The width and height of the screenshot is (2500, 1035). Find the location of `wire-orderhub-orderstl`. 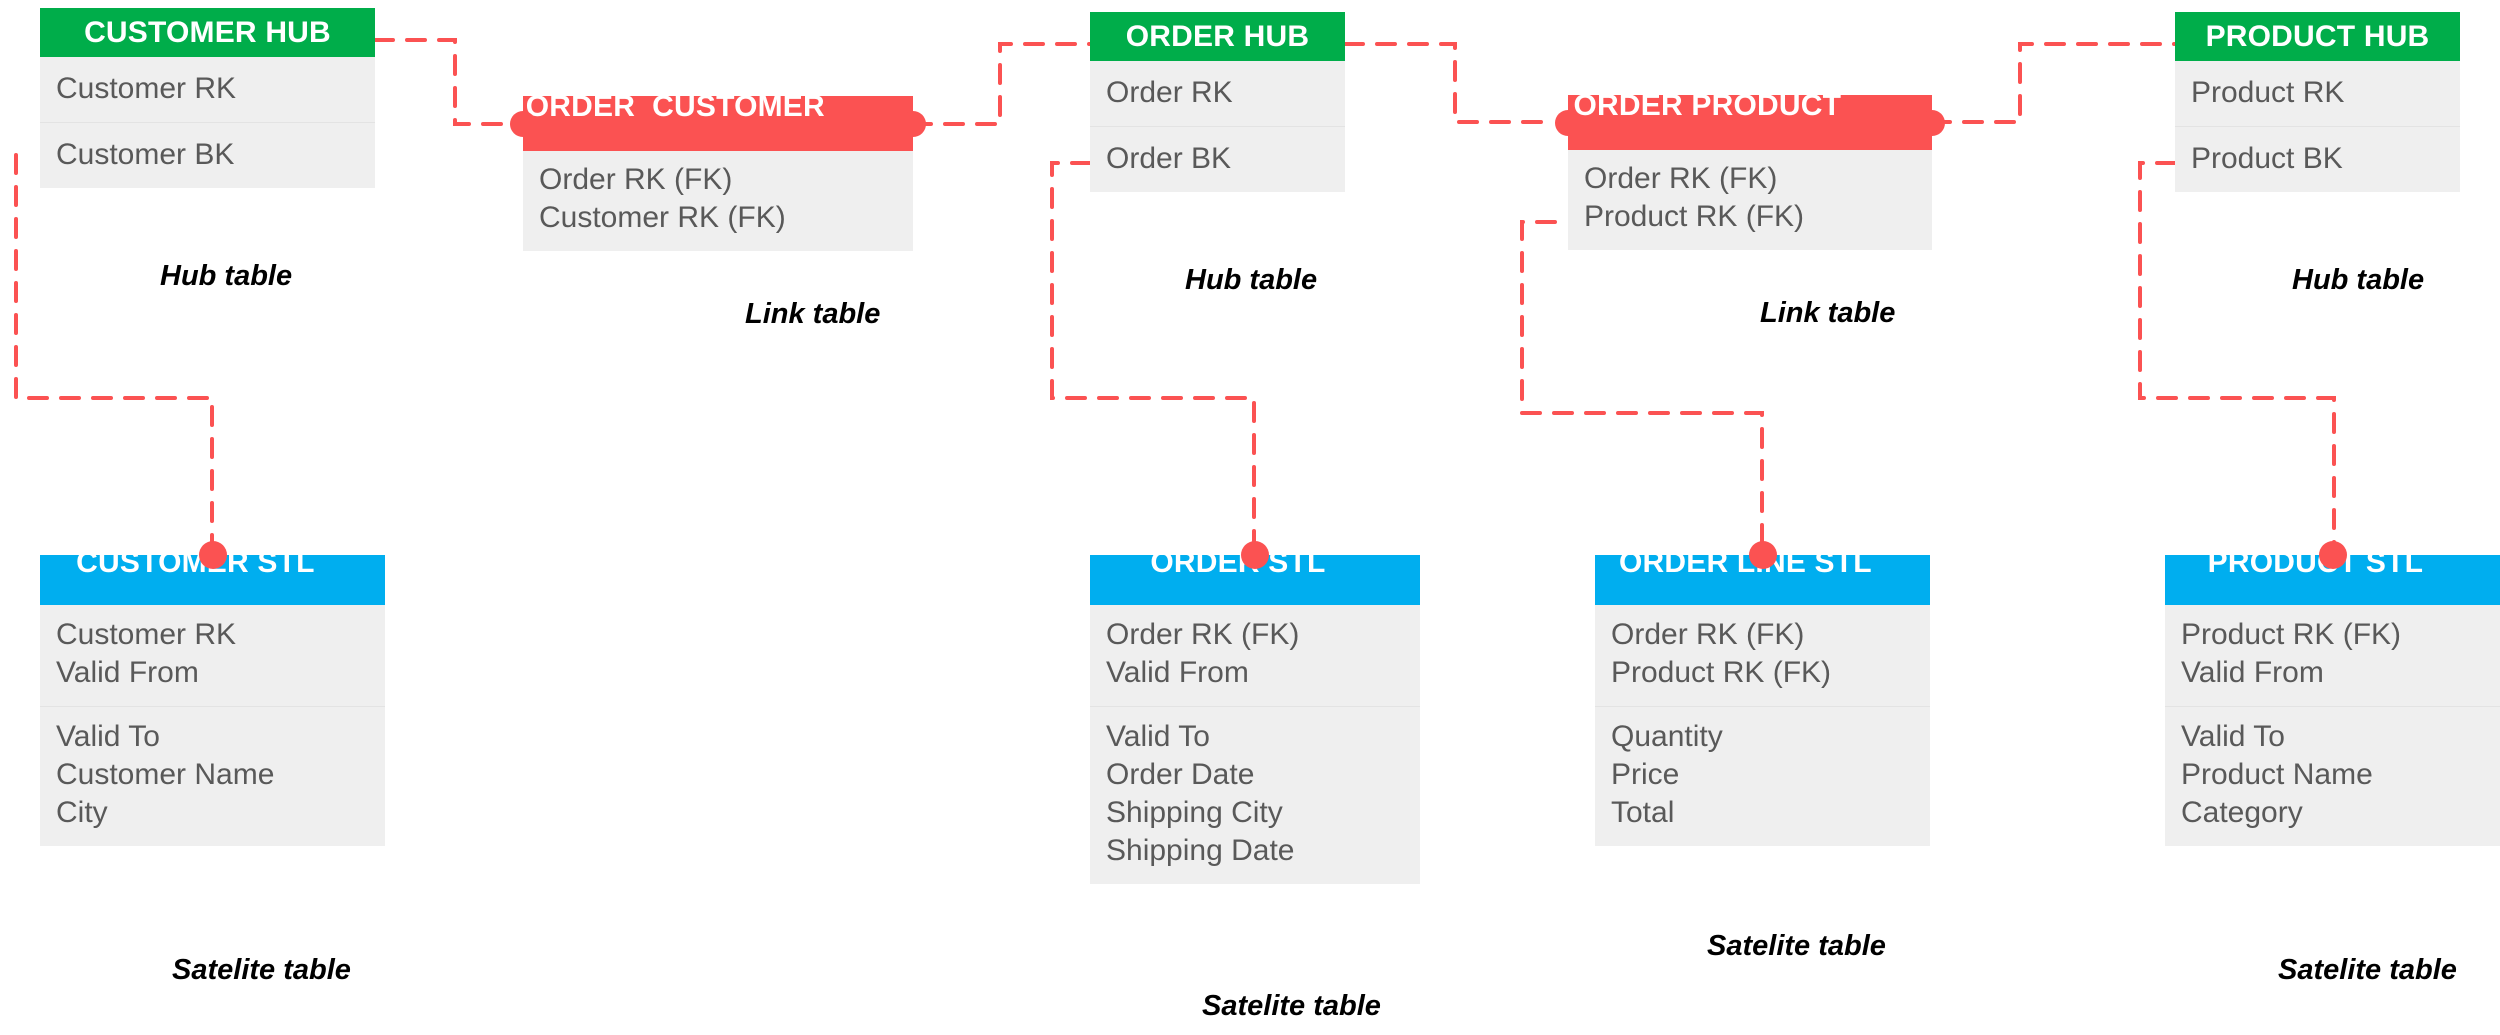

wire-orderhub-orderstl is located at coordinates (1153, 370).